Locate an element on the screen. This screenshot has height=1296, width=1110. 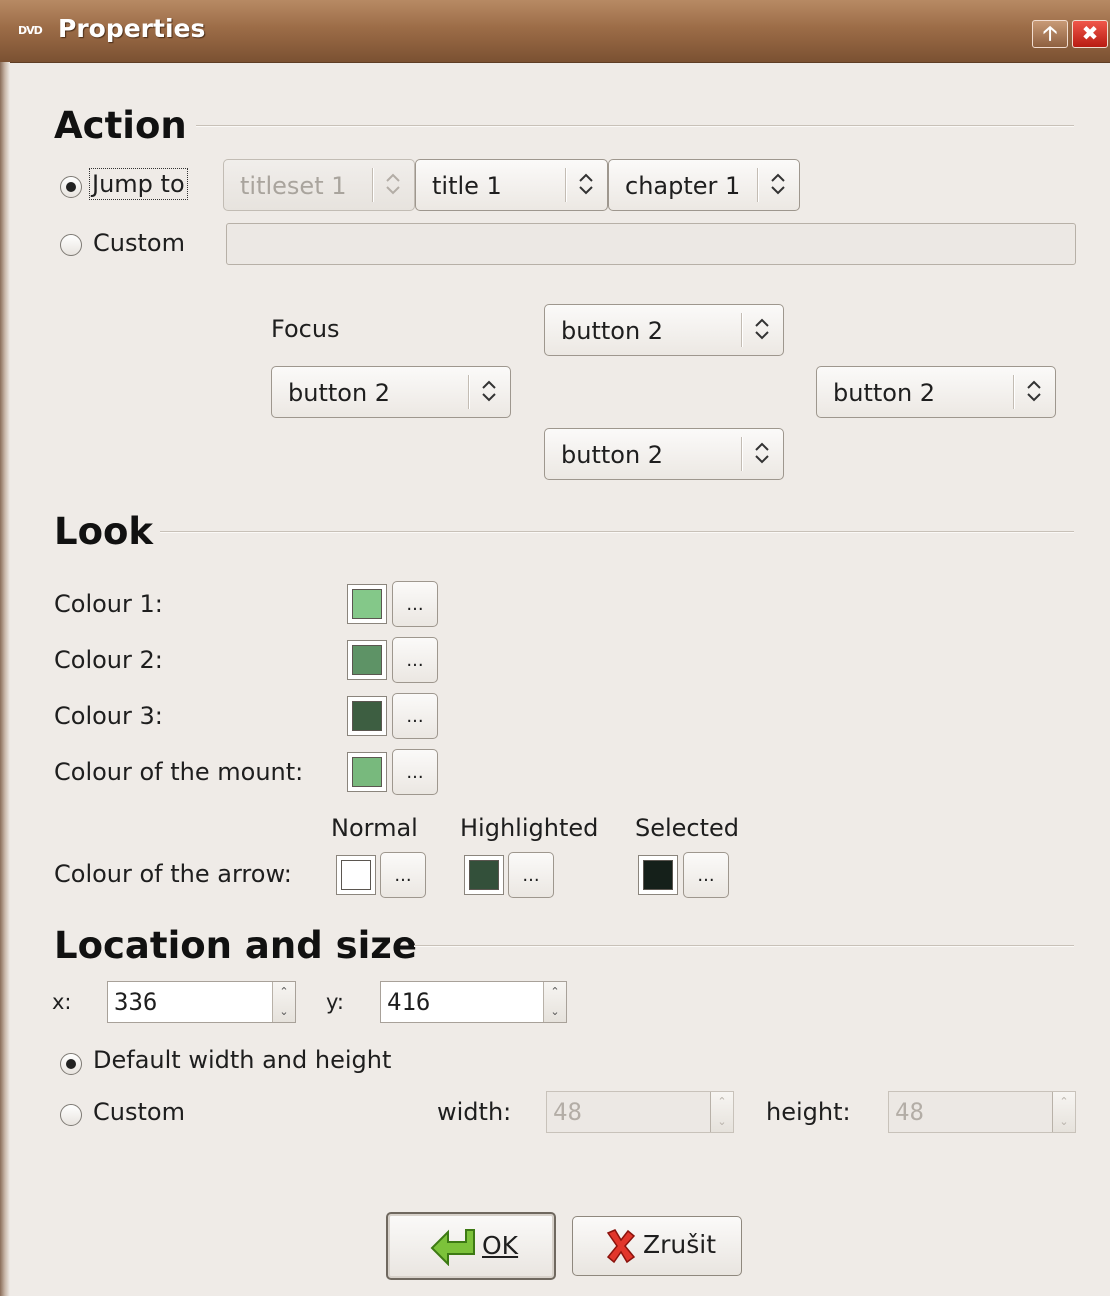
colour2-fill is located at coordinates (367, 660).